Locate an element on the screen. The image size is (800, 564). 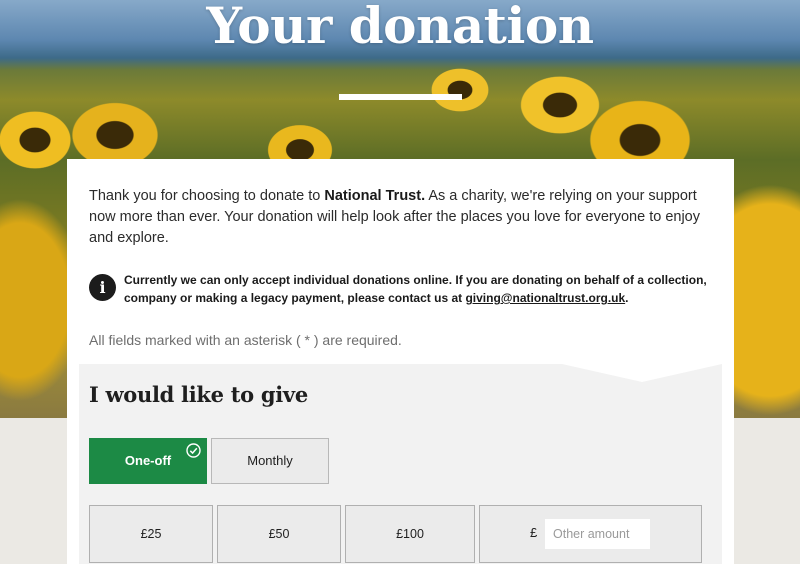
monthly-button: Monthly is located at coordinates (270, 461).